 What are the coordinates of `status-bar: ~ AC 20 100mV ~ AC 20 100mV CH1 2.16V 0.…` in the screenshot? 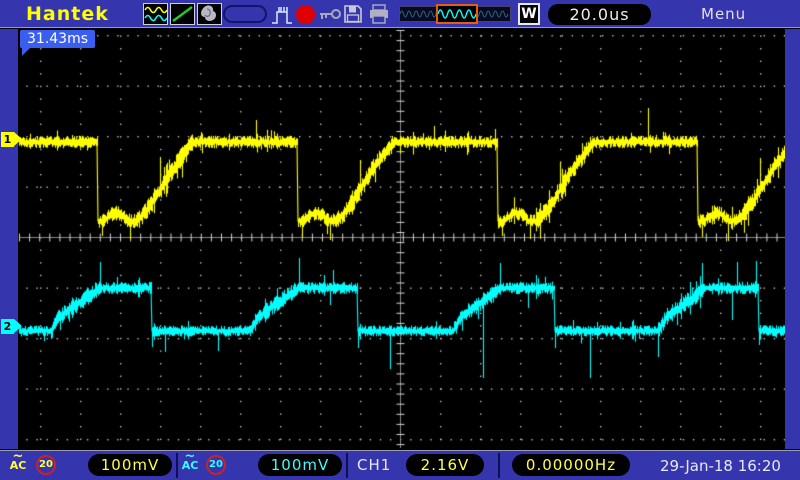 It's located at (400, 465).